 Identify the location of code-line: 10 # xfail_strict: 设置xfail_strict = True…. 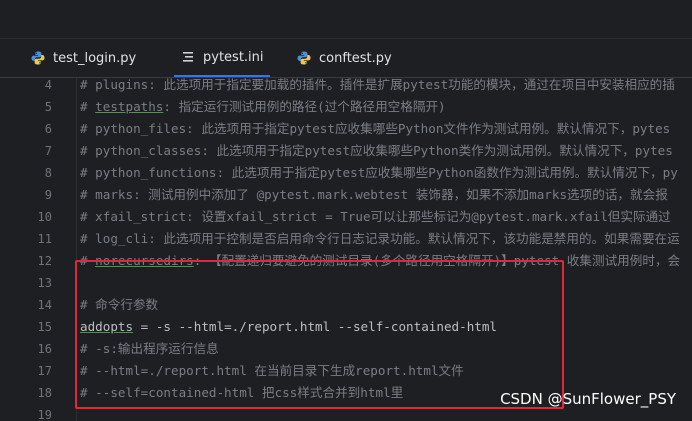
(346, 217).